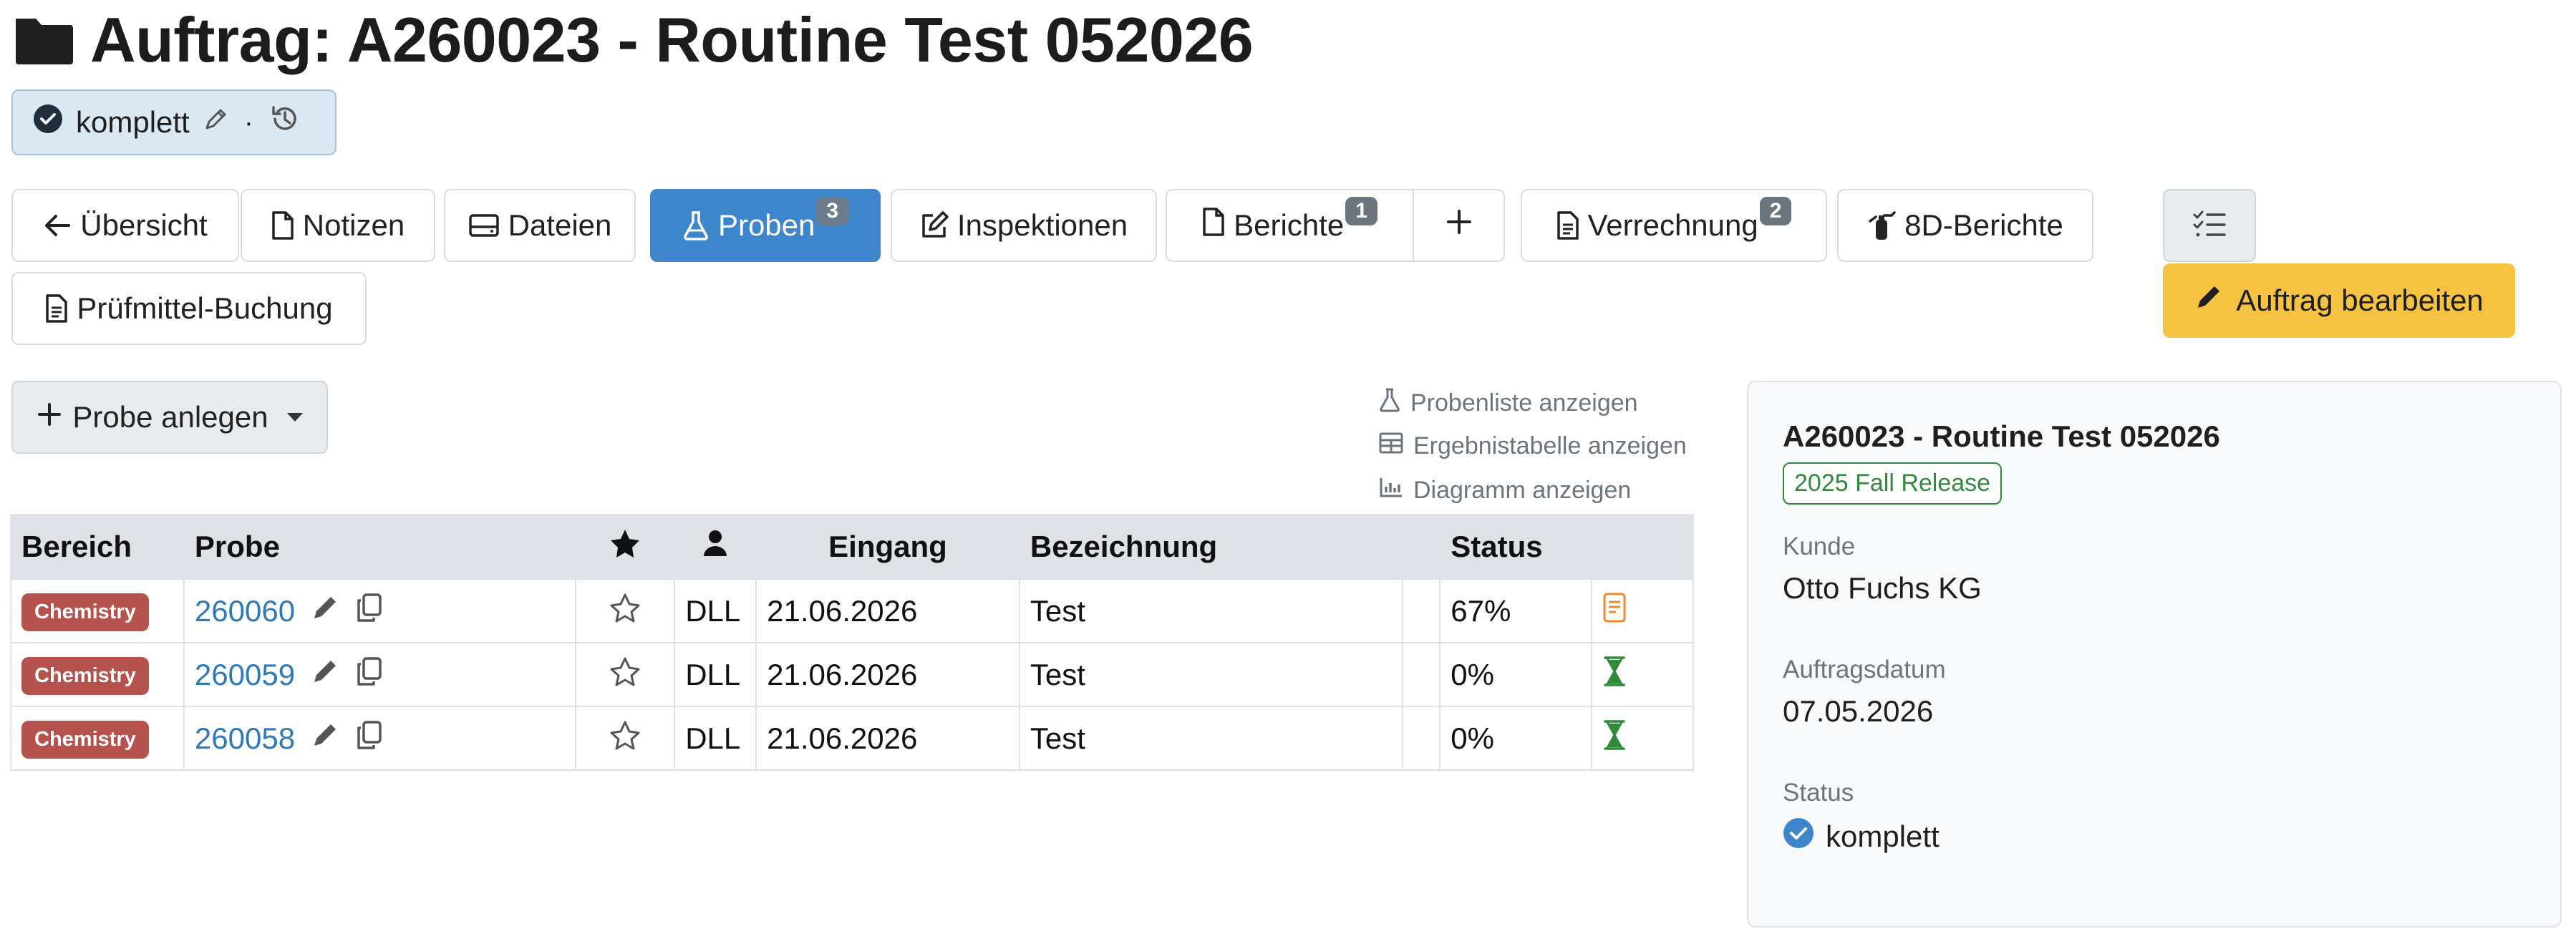 The image size is (2576, 939). Describe the element at coordinates (245, 739) in the screenshot. I see `probe-link: 260058` at that location.